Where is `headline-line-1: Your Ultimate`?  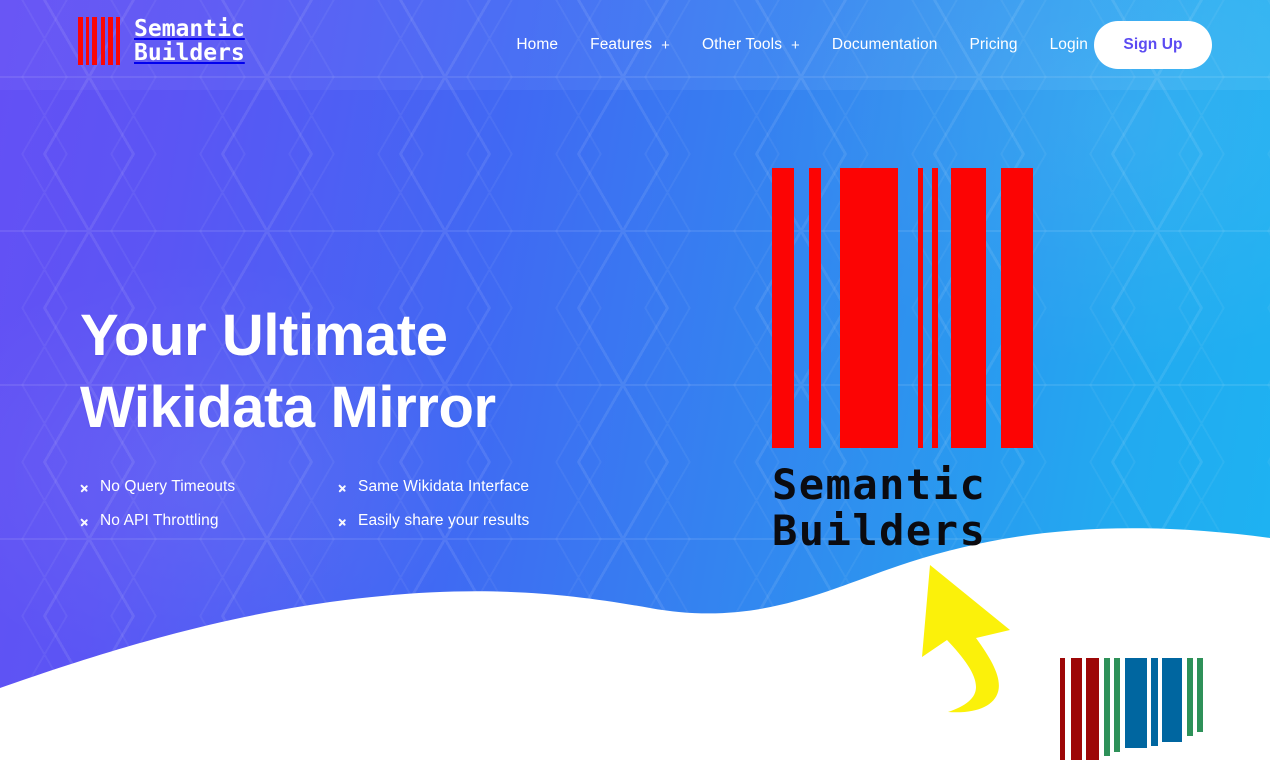 headline-line-1: Your Ultimate is located at coordinates (264, 335).